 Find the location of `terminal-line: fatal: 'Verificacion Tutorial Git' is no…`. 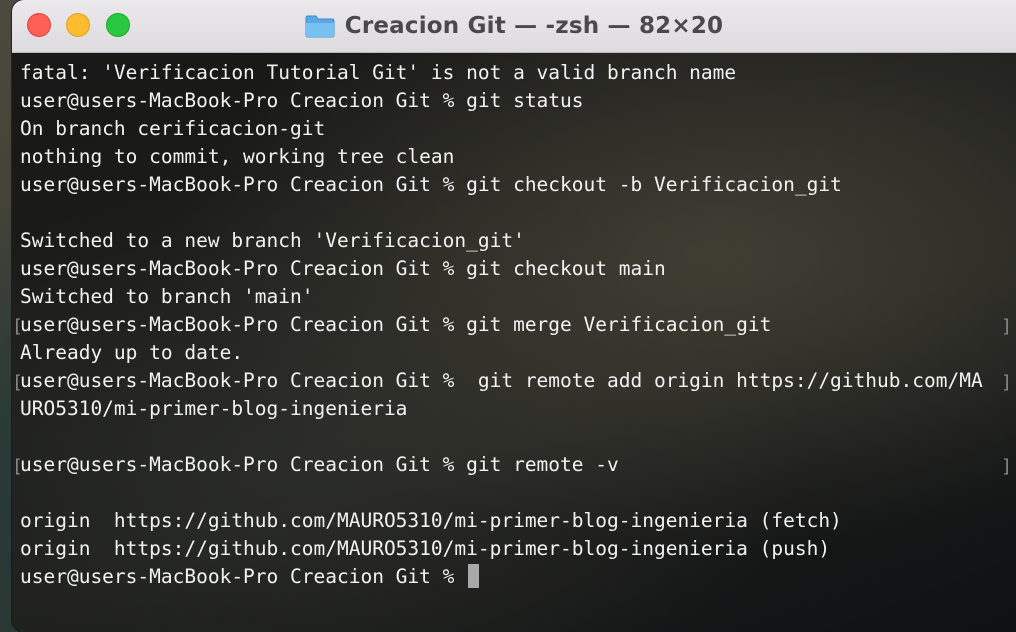

terminal-line: fatal: 'Verificacion Tutorial Git' is no… is located at coordinates (514, 73).